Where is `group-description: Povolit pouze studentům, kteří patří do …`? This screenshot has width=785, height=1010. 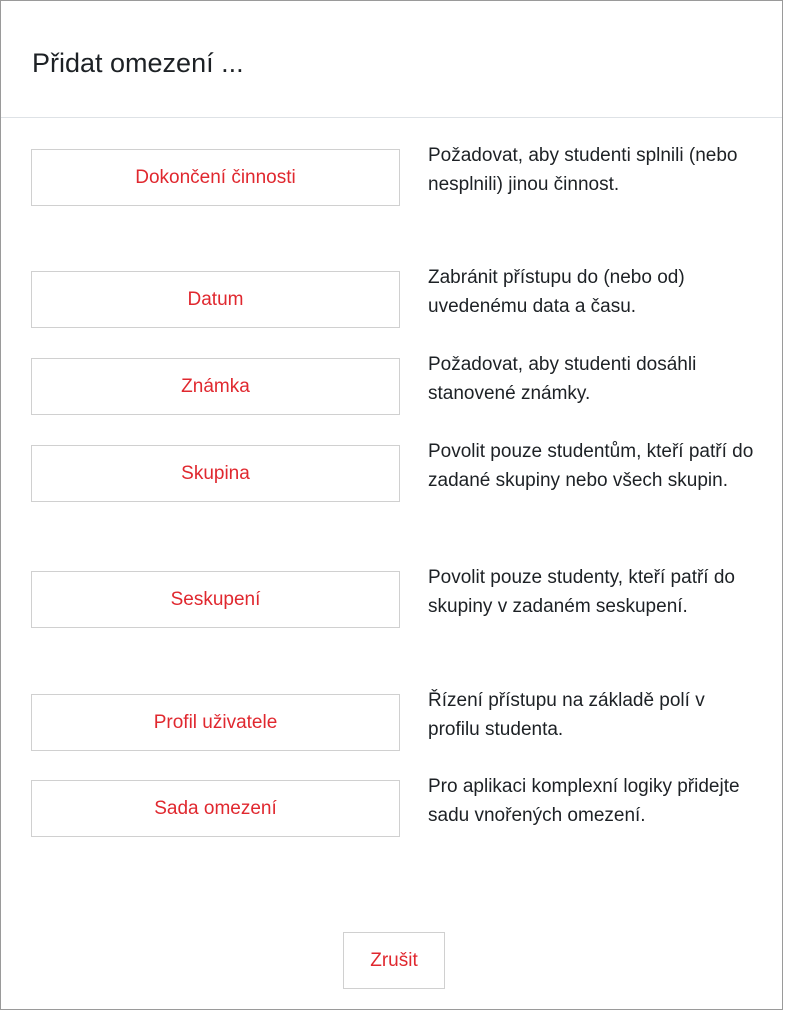
group-description: Povolit pouze studentům, kteří patří do … is located at coordinates (591, 466).